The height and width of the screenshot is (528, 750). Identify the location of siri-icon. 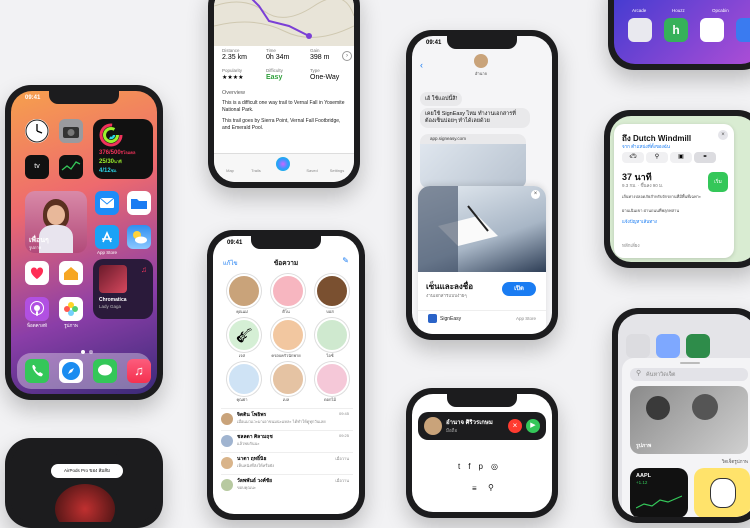
(283, 164).